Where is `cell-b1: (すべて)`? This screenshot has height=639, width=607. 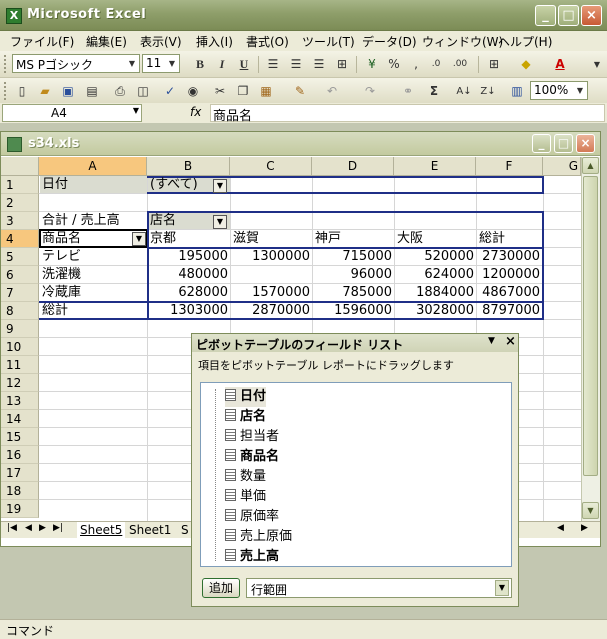 cell-b1: (すべて) is located at coordinates (180, 185).